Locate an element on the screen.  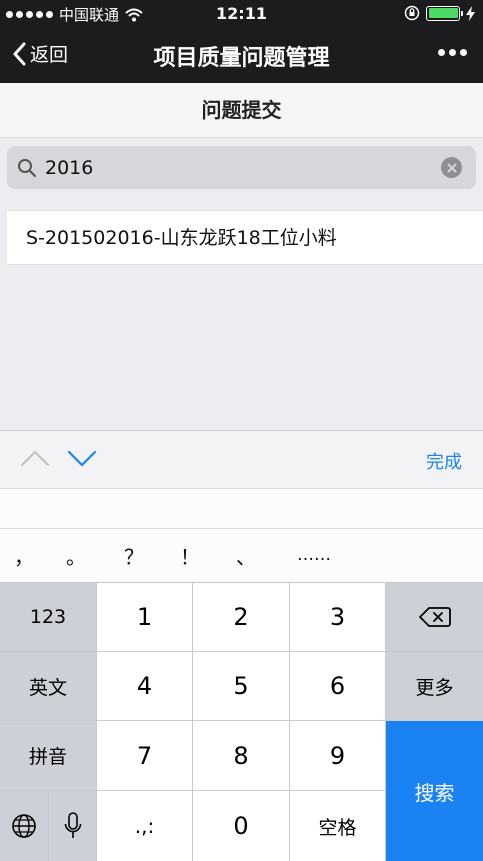
punct-enumeration-key: 、 is located at coordinates (246, 555).